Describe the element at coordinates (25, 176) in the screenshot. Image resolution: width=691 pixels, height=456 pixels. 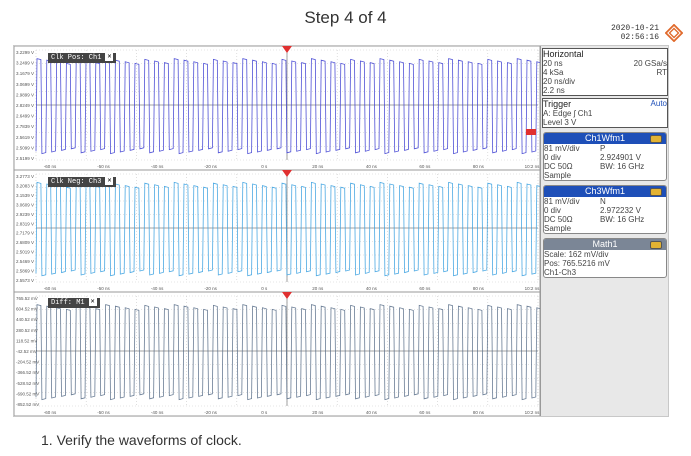
I see `y-tick-label: 3.2773 V` at that location.